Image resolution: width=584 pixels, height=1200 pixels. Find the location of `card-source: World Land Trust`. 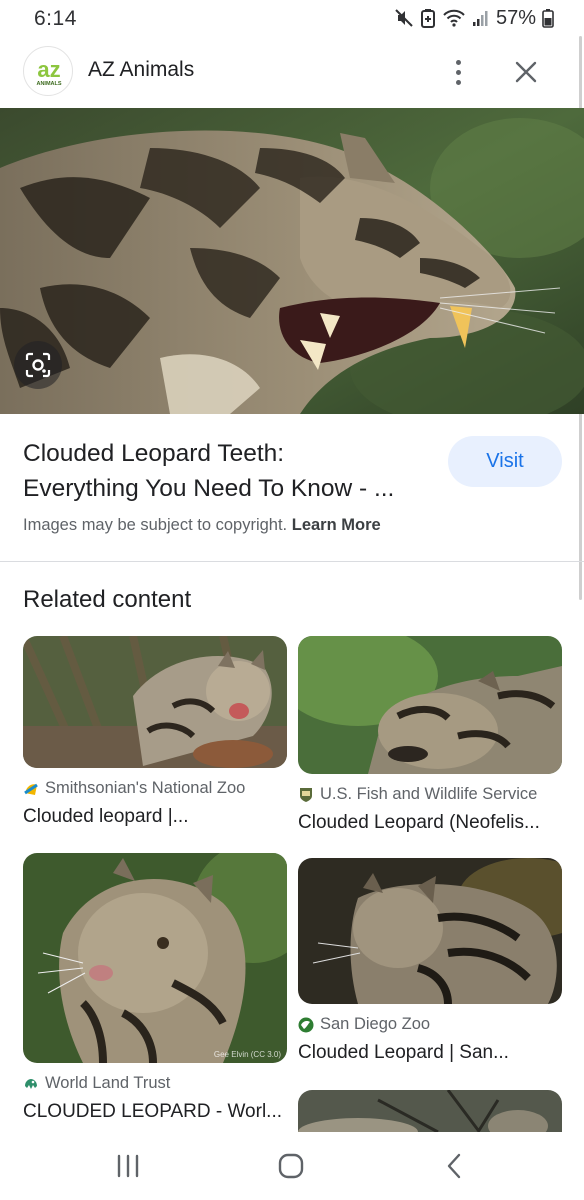

card-source: World Land Trust is located at coordinates (96, 1083).